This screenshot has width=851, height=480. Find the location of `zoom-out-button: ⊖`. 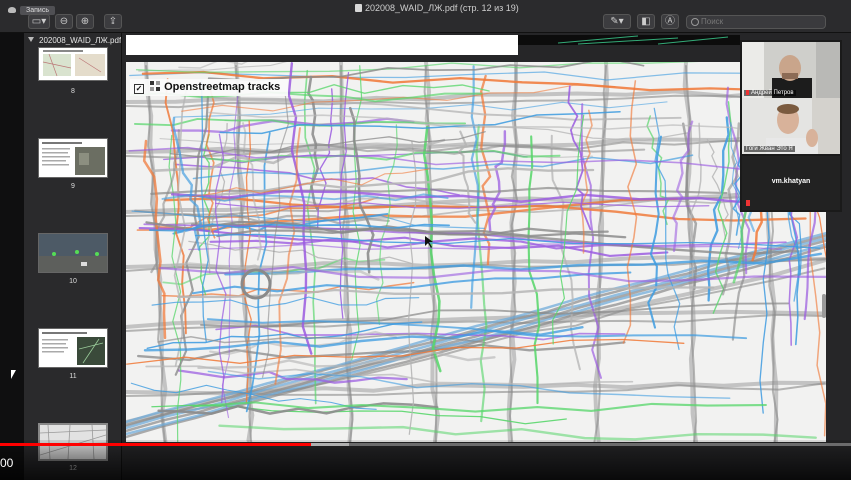

zoom-out-button: ⊖ is located at coordinates (64, 21).